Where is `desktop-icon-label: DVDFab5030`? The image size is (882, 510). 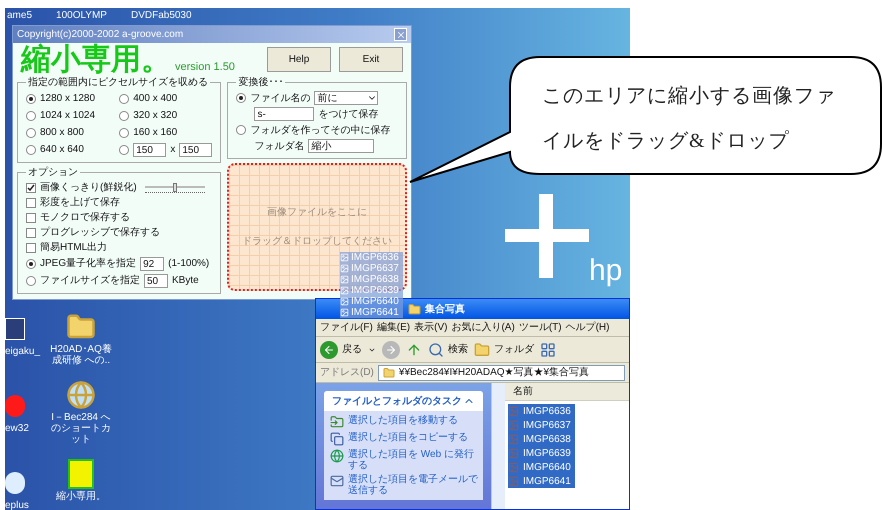 desktop-icon-label: DVDFab5030 is located at coordinates (161, 15).